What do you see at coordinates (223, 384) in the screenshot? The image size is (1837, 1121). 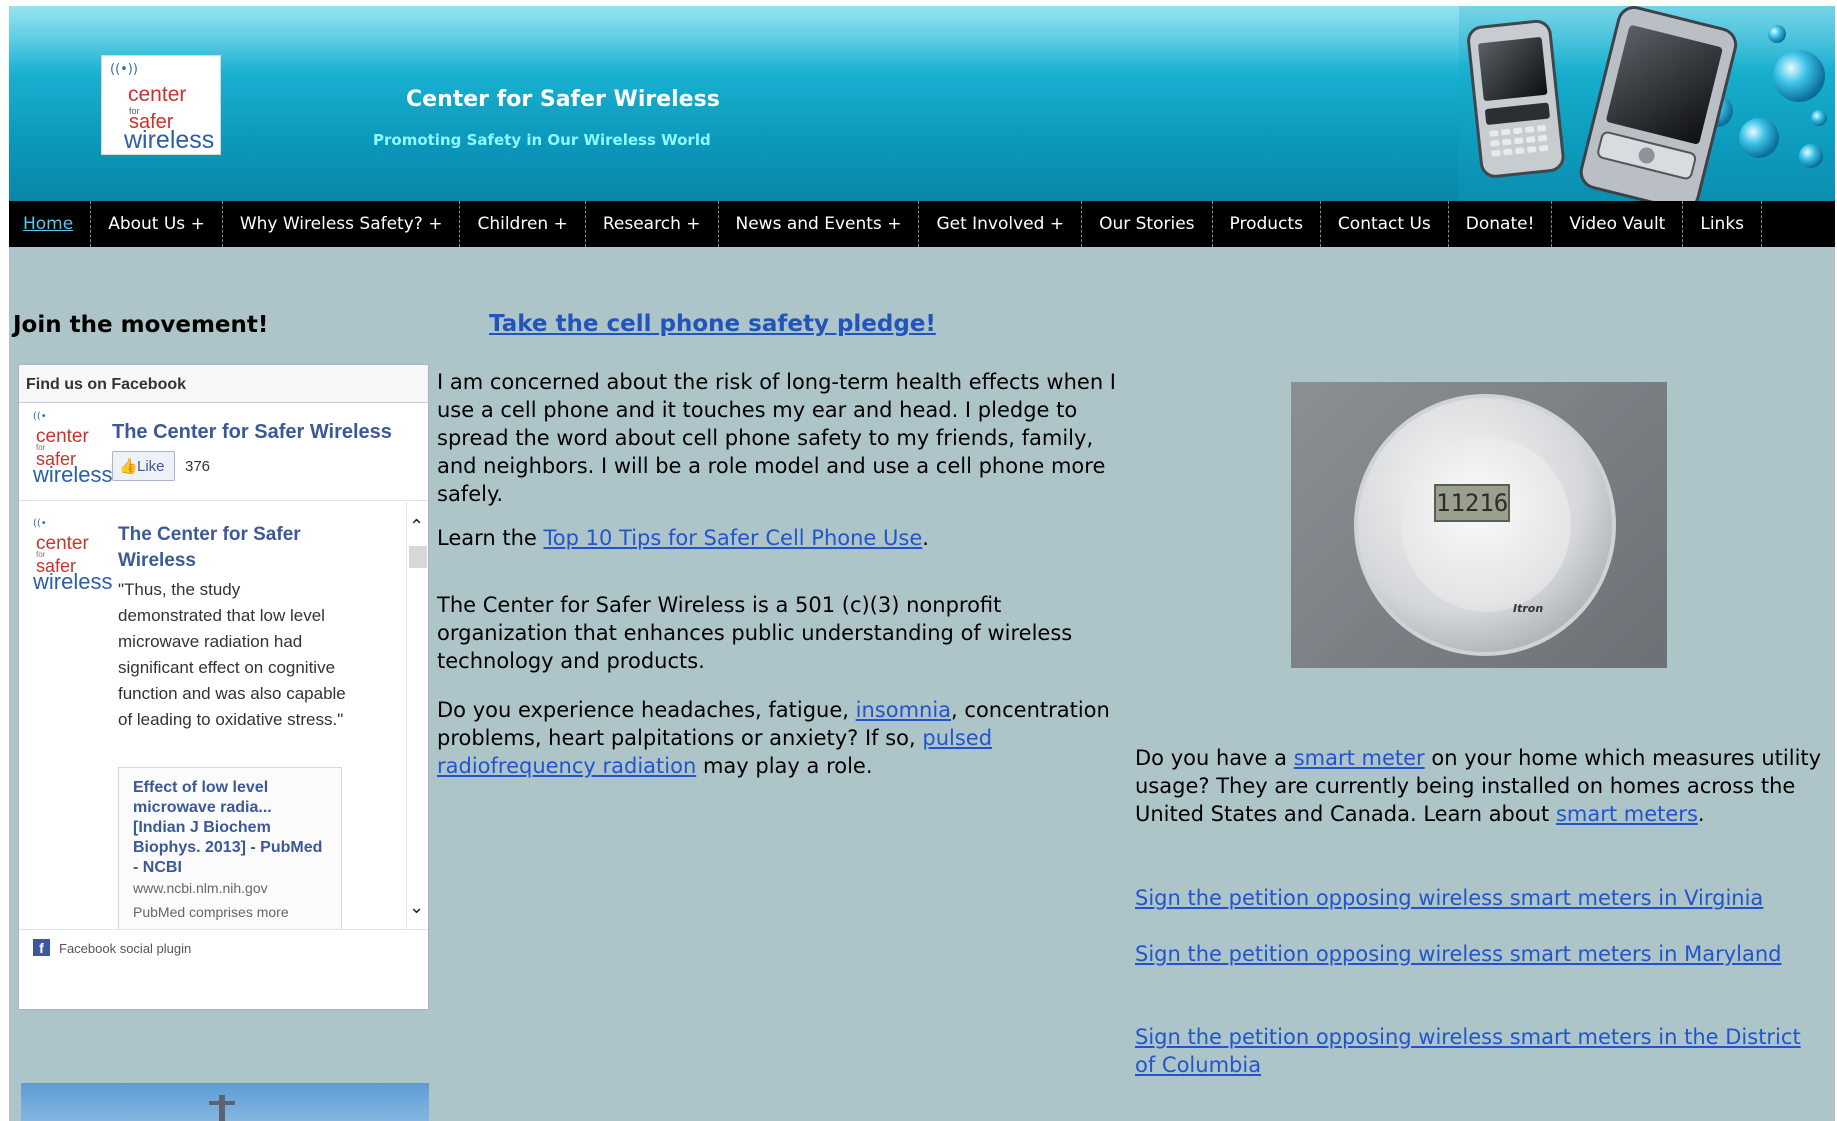 I see `facebook-widget-header: Find us on Facebook` at bounding box center [223, 384].